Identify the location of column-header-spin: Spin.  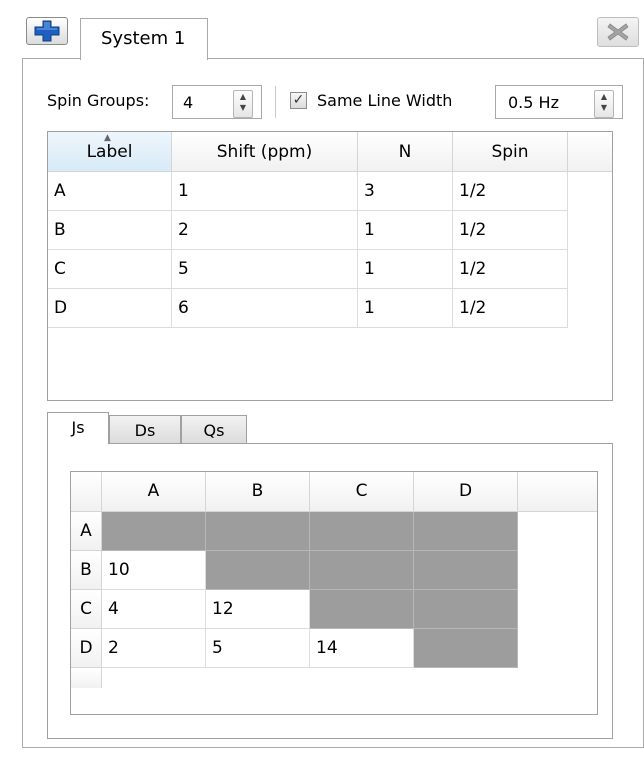
(510, 152).